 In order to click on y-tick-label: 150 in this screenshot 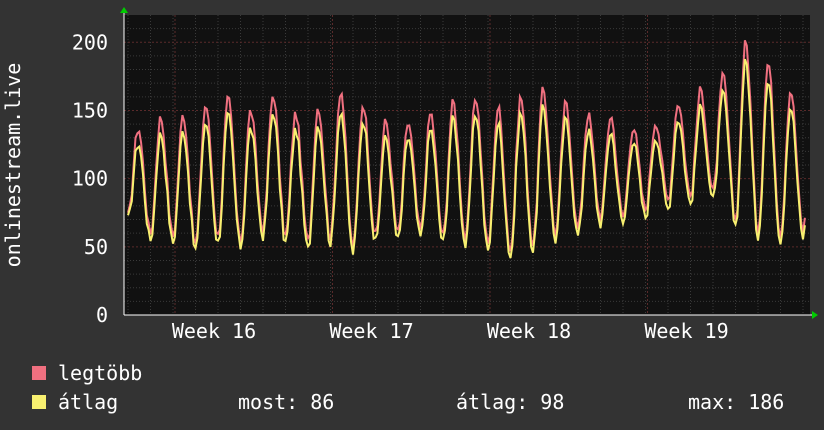, I will do `click(90, 110)`.